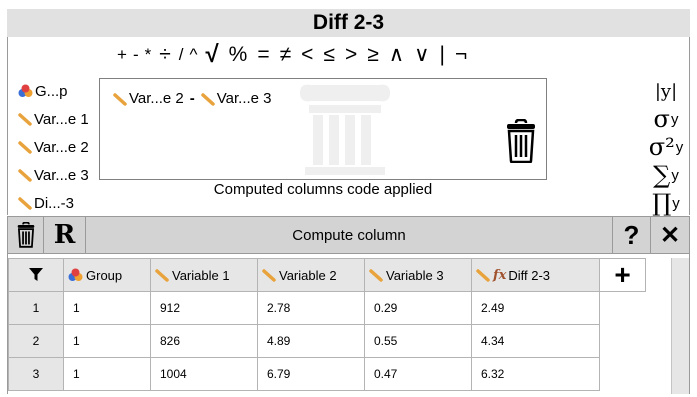 The image size is (697, 397). I want to click on formula-operator: -, so click(192, 98).